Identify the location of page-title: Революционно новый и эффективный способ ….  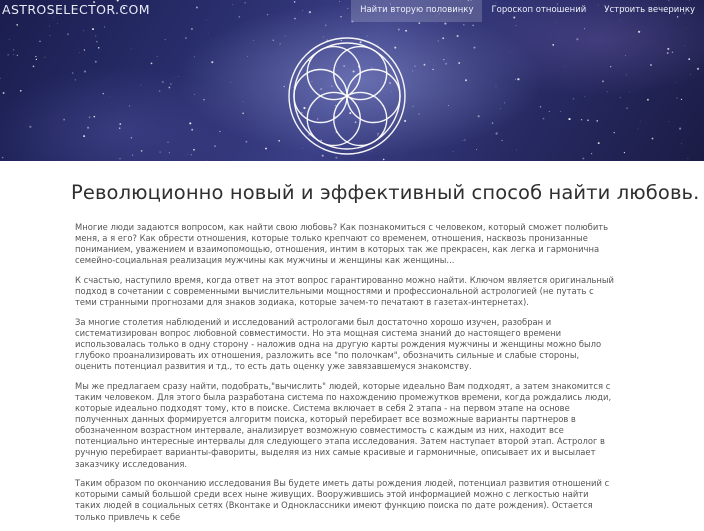
(385, 192).